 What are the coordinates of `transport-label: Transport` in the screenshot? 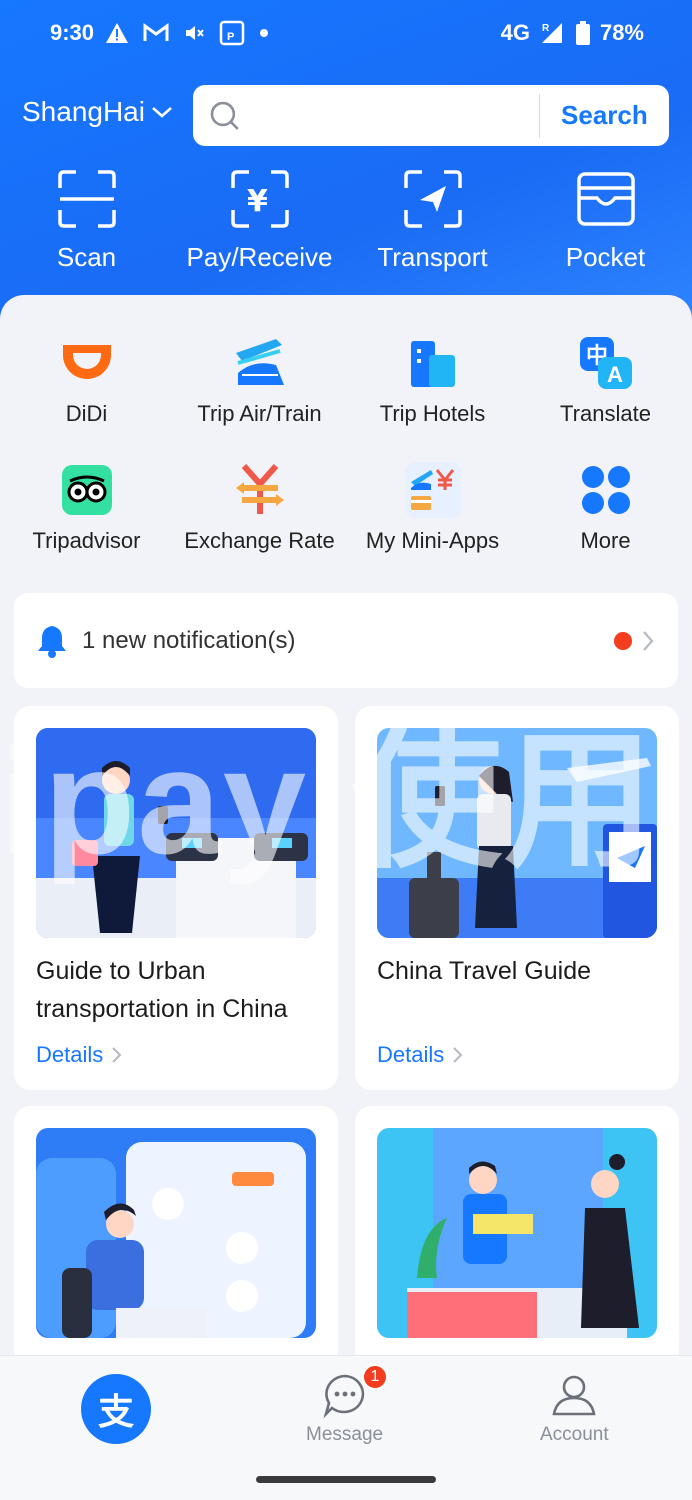 It's located at (432, 257).